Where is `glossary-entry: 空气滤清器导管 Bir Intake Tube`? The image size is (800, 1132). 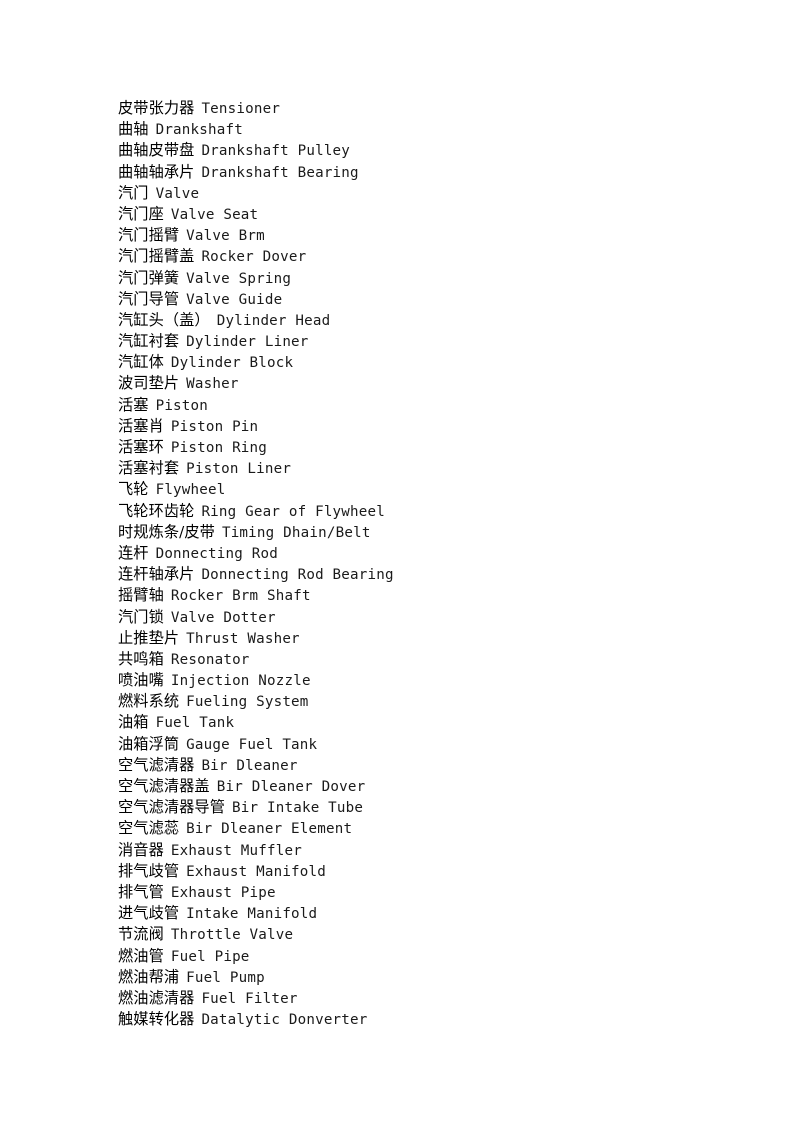 glossary-entry: 空气滤清器导管 Bir Intake Tube is located at coordinates (418, 807).